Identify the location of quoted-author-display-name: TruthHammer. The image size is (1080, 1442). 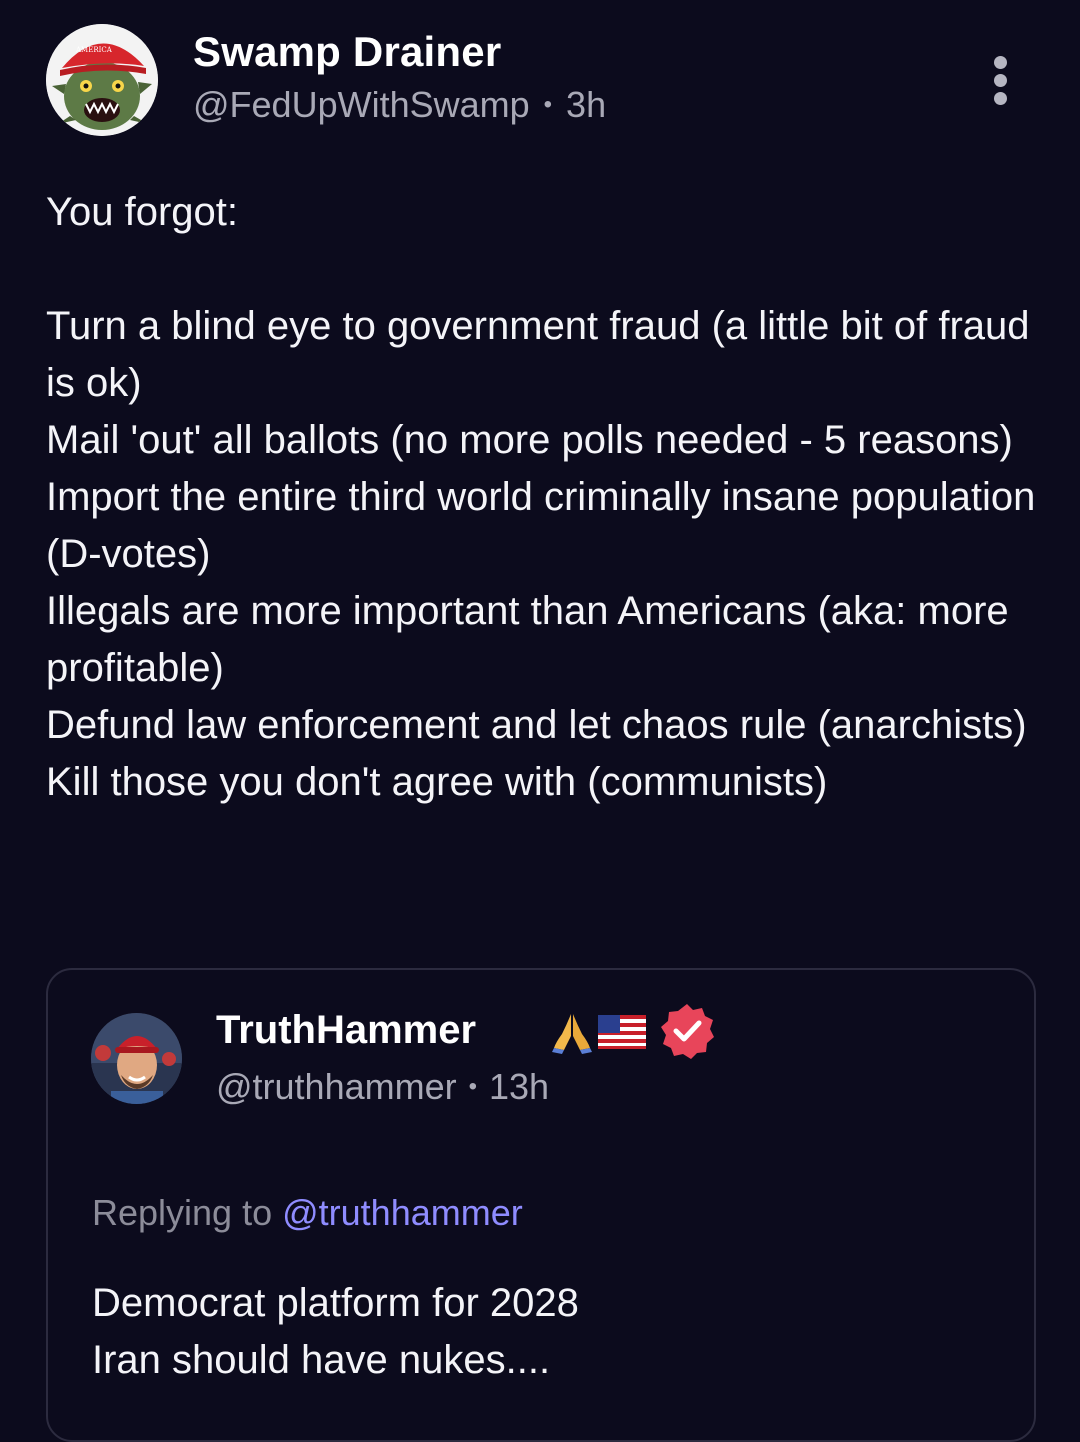
(346, 1030).